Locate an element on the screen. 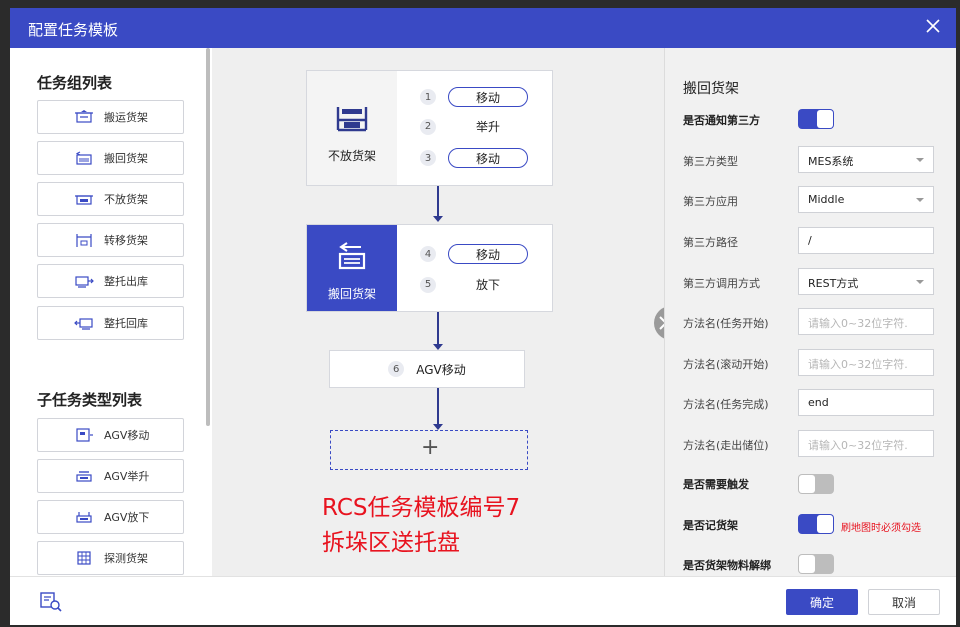 The width and height of the screenshot is (960, 627). flow-step-2: 2 举升 is located at coordinates (474, 126).